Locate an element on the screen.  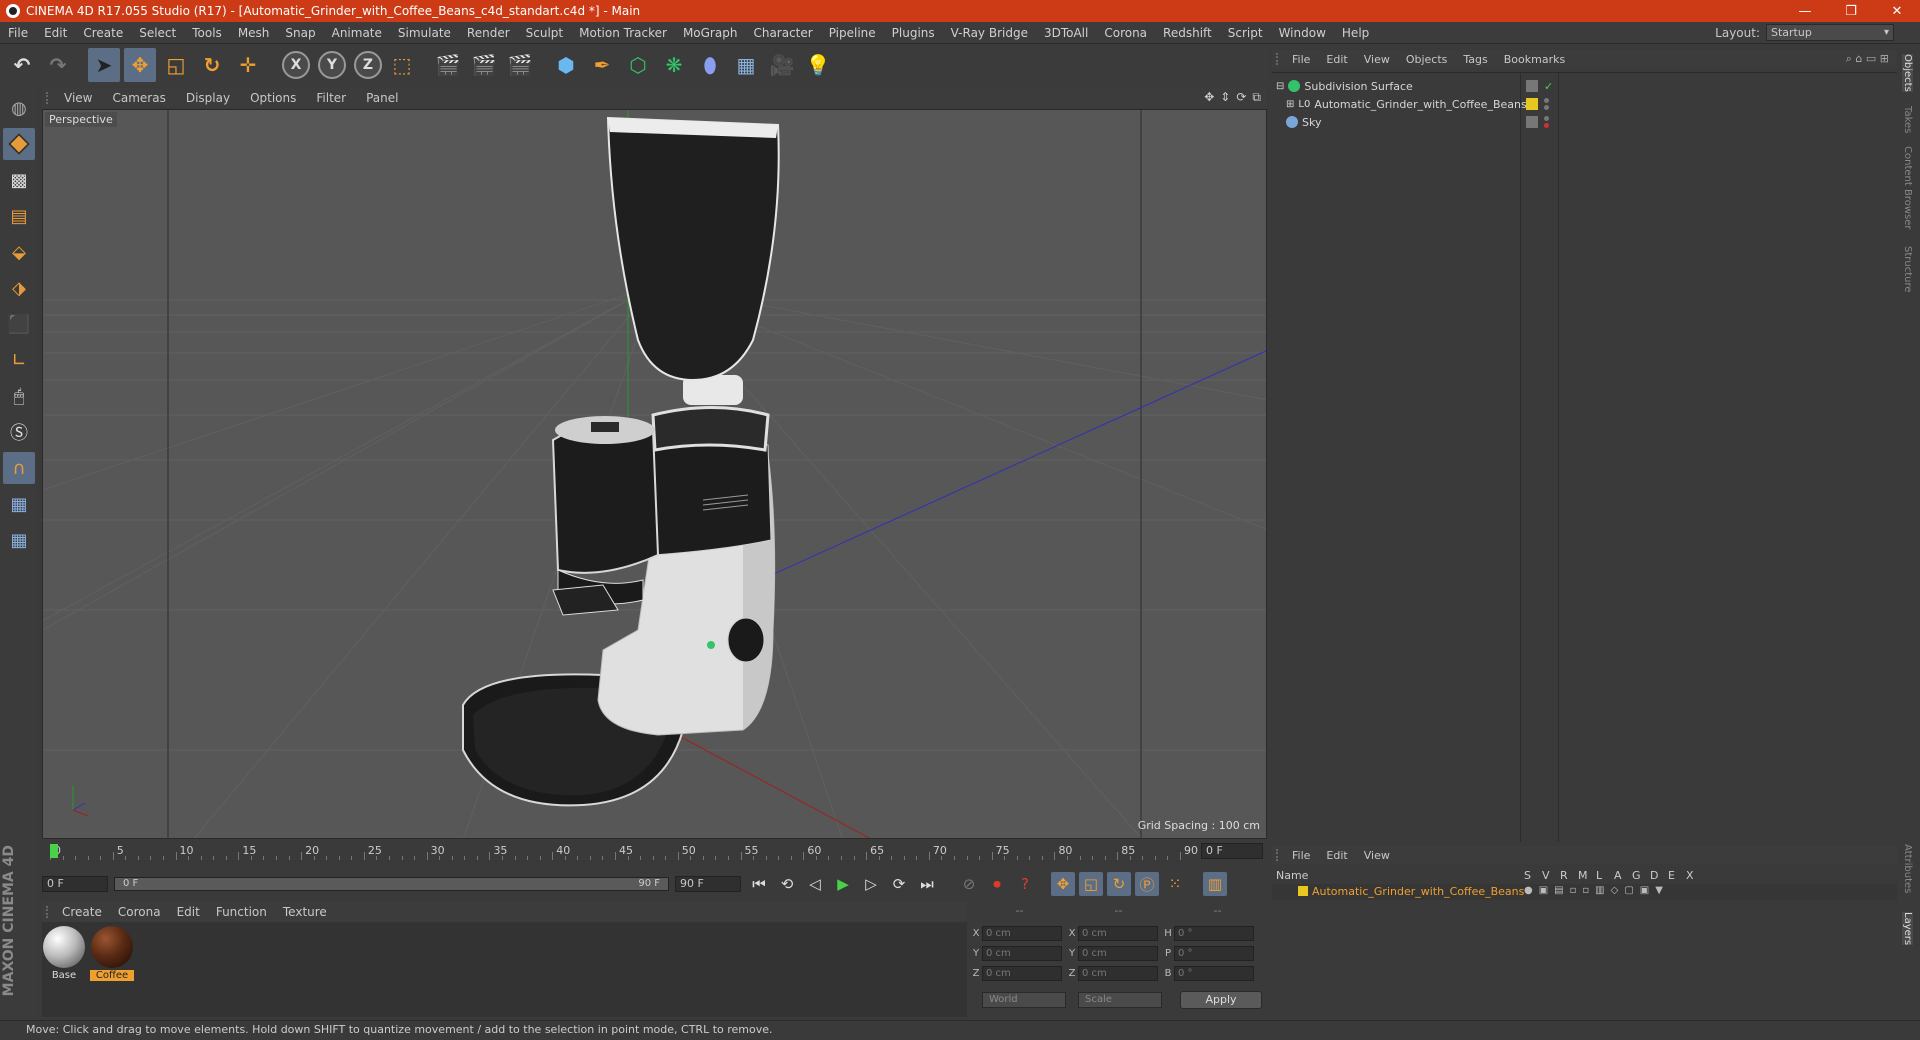
playhead-marker is located at coordinates (54, 851).